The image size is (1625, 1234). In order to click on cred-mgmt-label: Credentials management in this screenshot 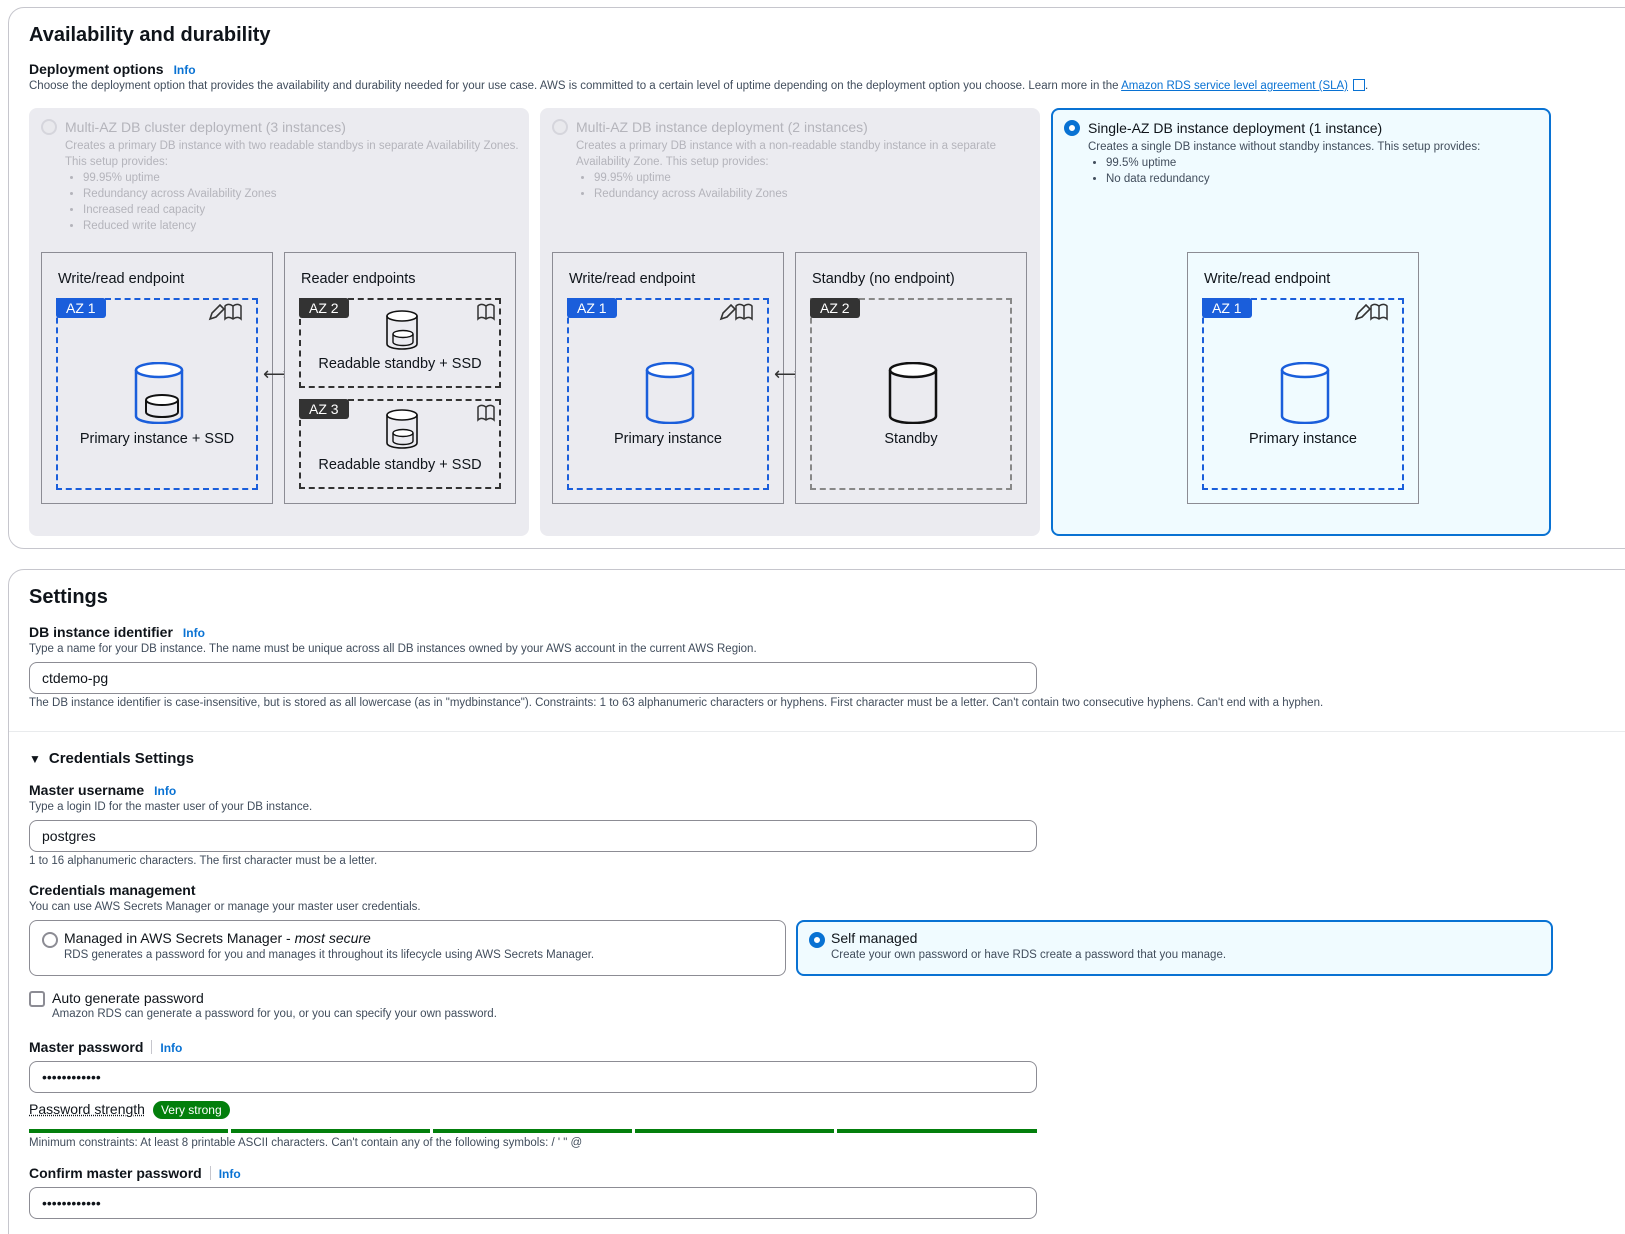, I will do `click(112, 890)`.